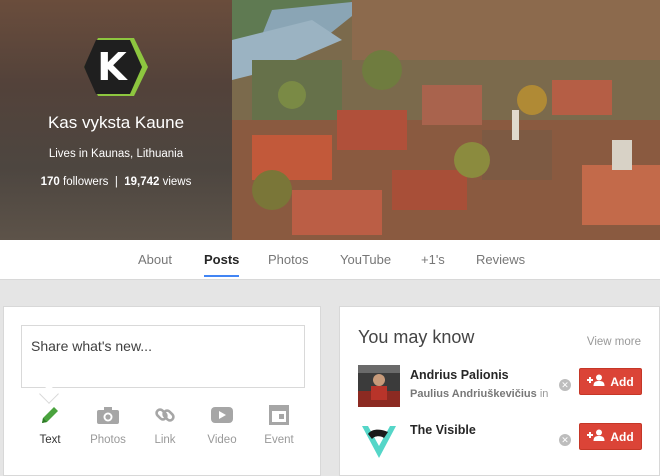 Image resolution: width=660 pixels, height=476 pixels. Describe the element at coordinates (50, 182) in the screenshot. I see `followers-count: 170` at that location.